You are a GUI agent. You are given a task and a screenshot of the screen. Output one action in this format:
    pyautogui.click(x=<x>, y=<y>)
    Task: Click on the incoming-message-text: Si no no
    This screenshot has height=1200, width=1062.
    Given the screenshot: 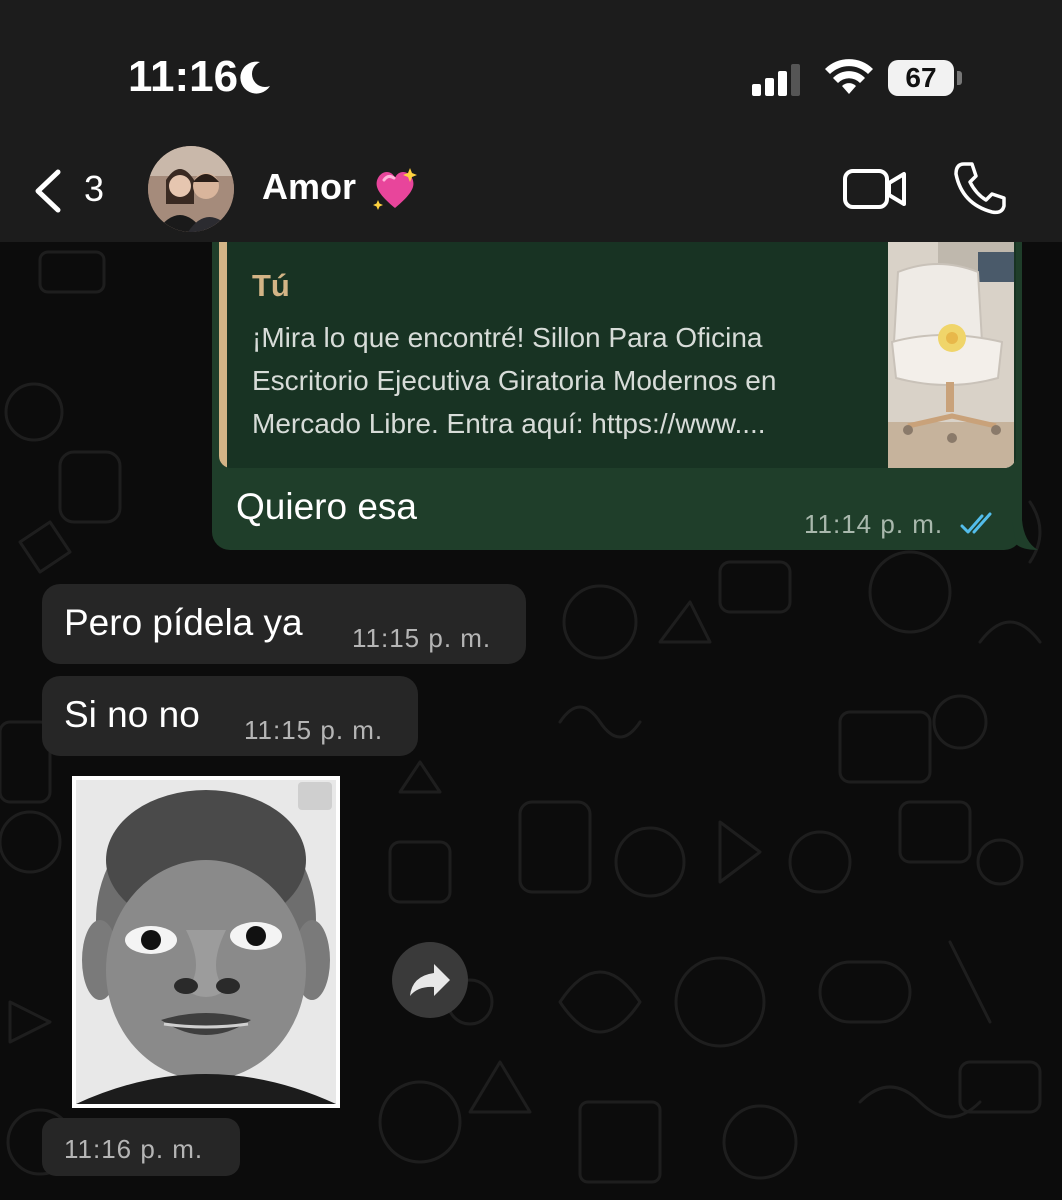 What is the action you would take?
    pyautogui.click(x=132, y=714)
    